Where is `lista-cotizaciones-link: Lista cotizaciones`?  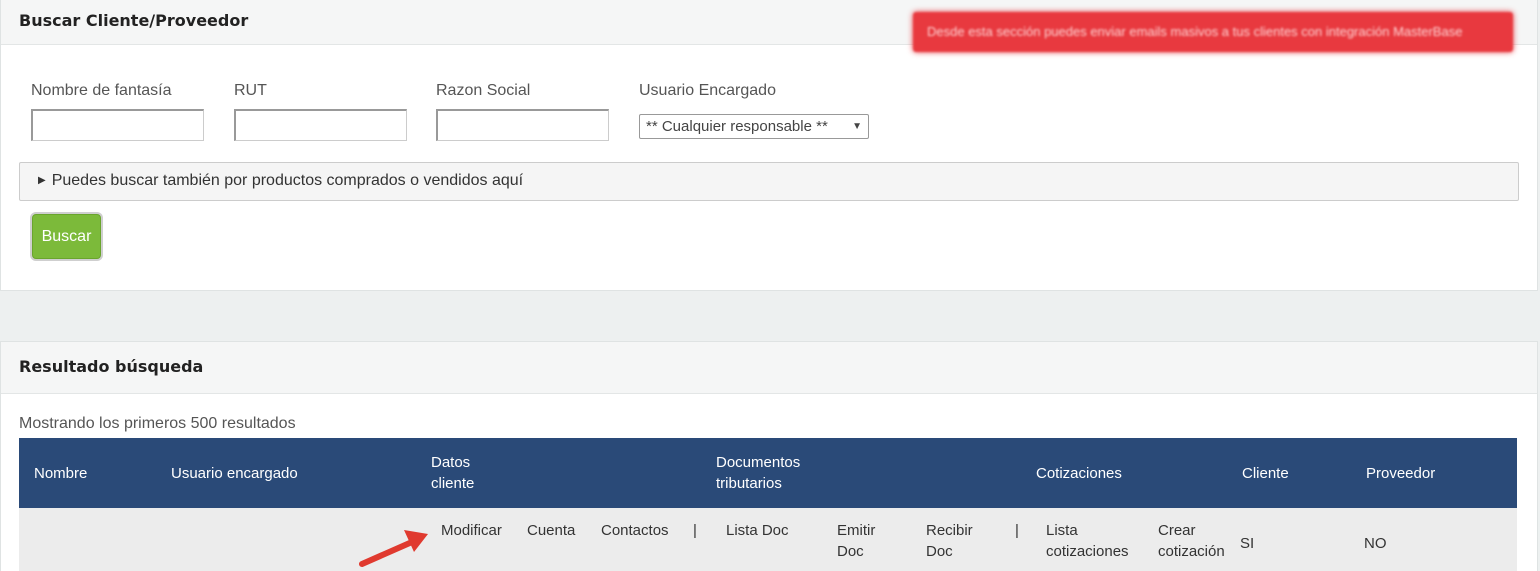 lista-cotizaciones-link: Lista cotizaciones is located at coordinates (1087, 541).